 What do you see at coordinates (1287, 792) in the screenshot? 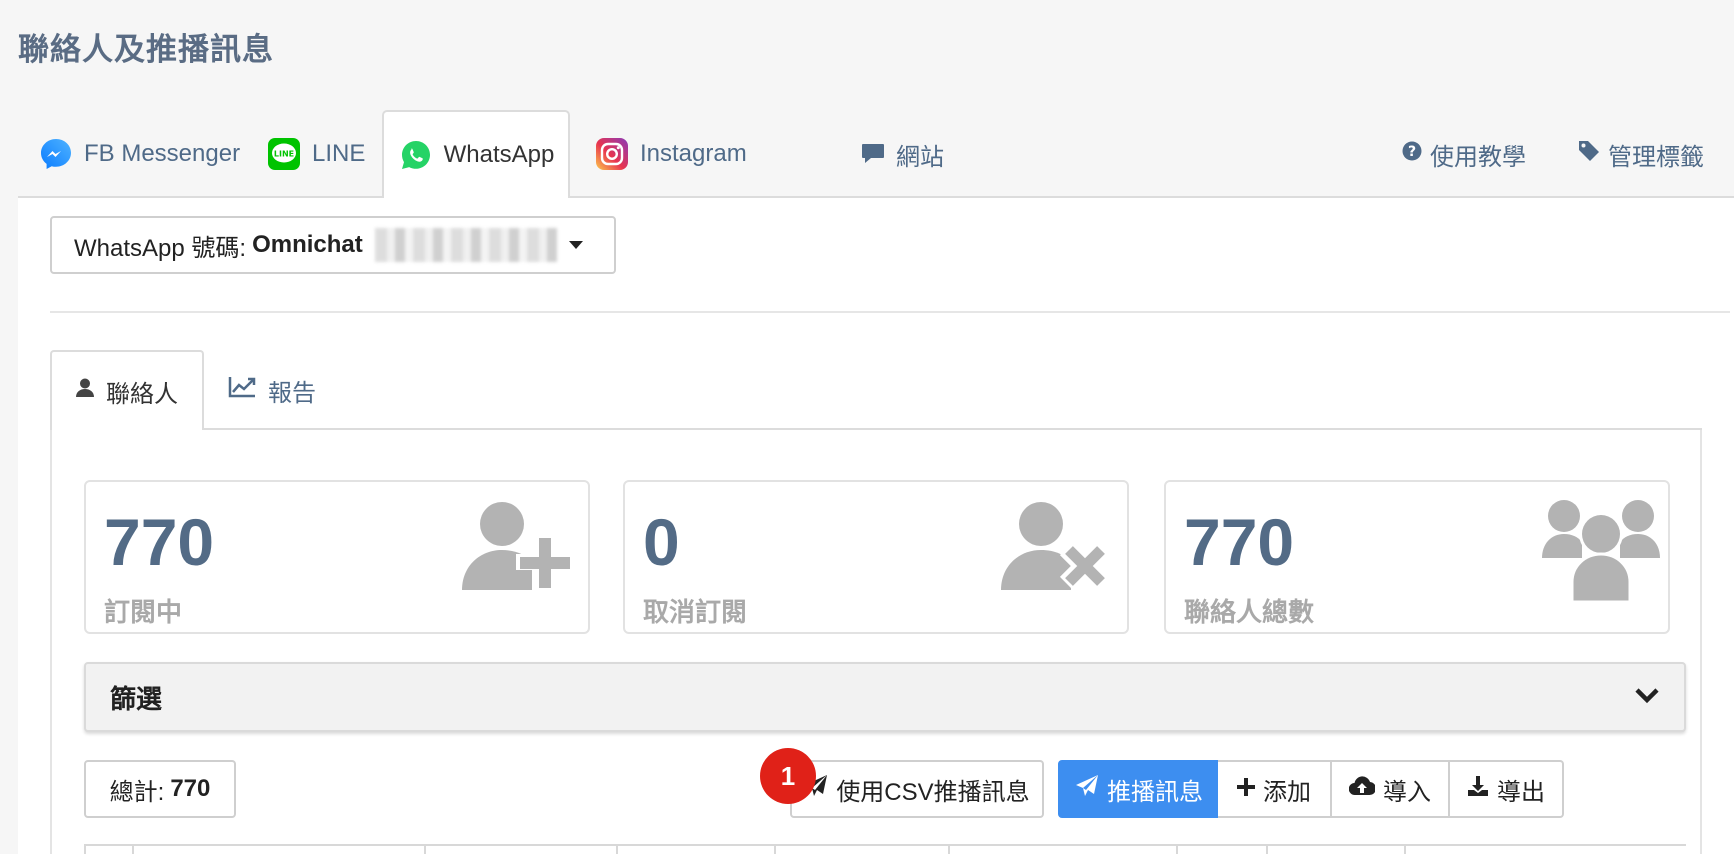
I see `add-label: 添加` at bounding box center [1287, 792].